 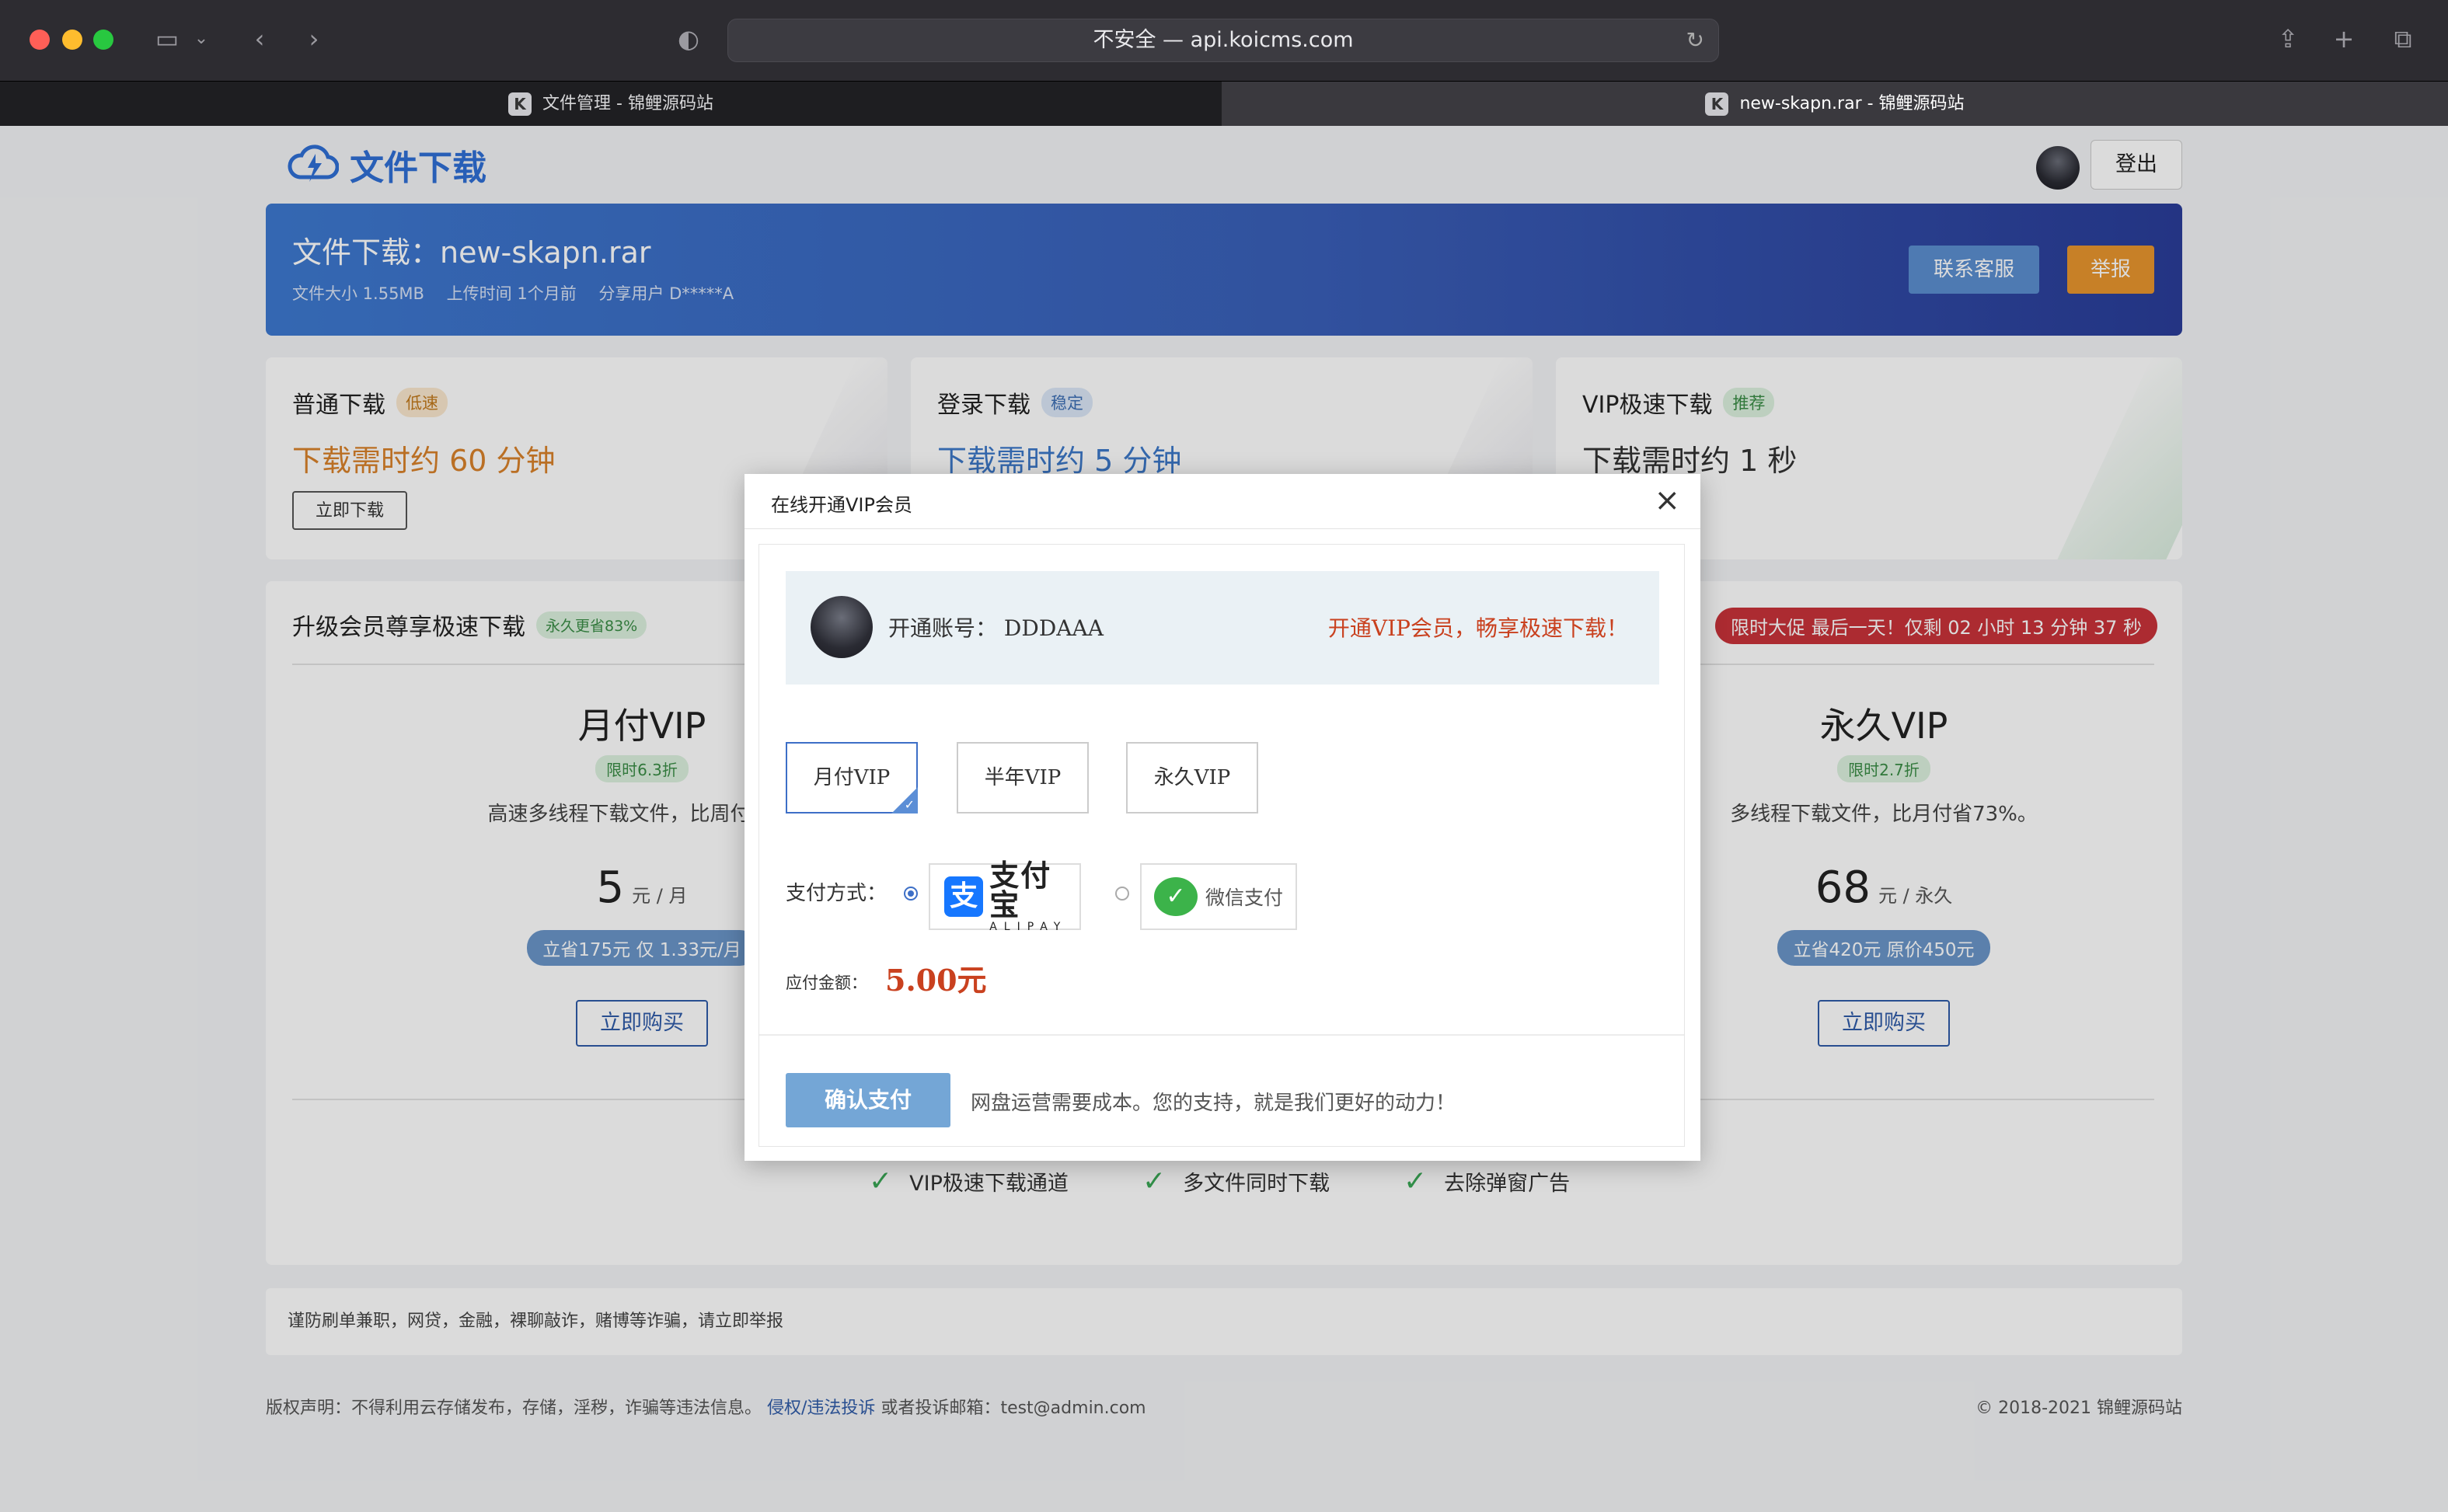 I want to click on alipay-option: 支 支付宝 ALIPAY, so click(x=1005, y=896).